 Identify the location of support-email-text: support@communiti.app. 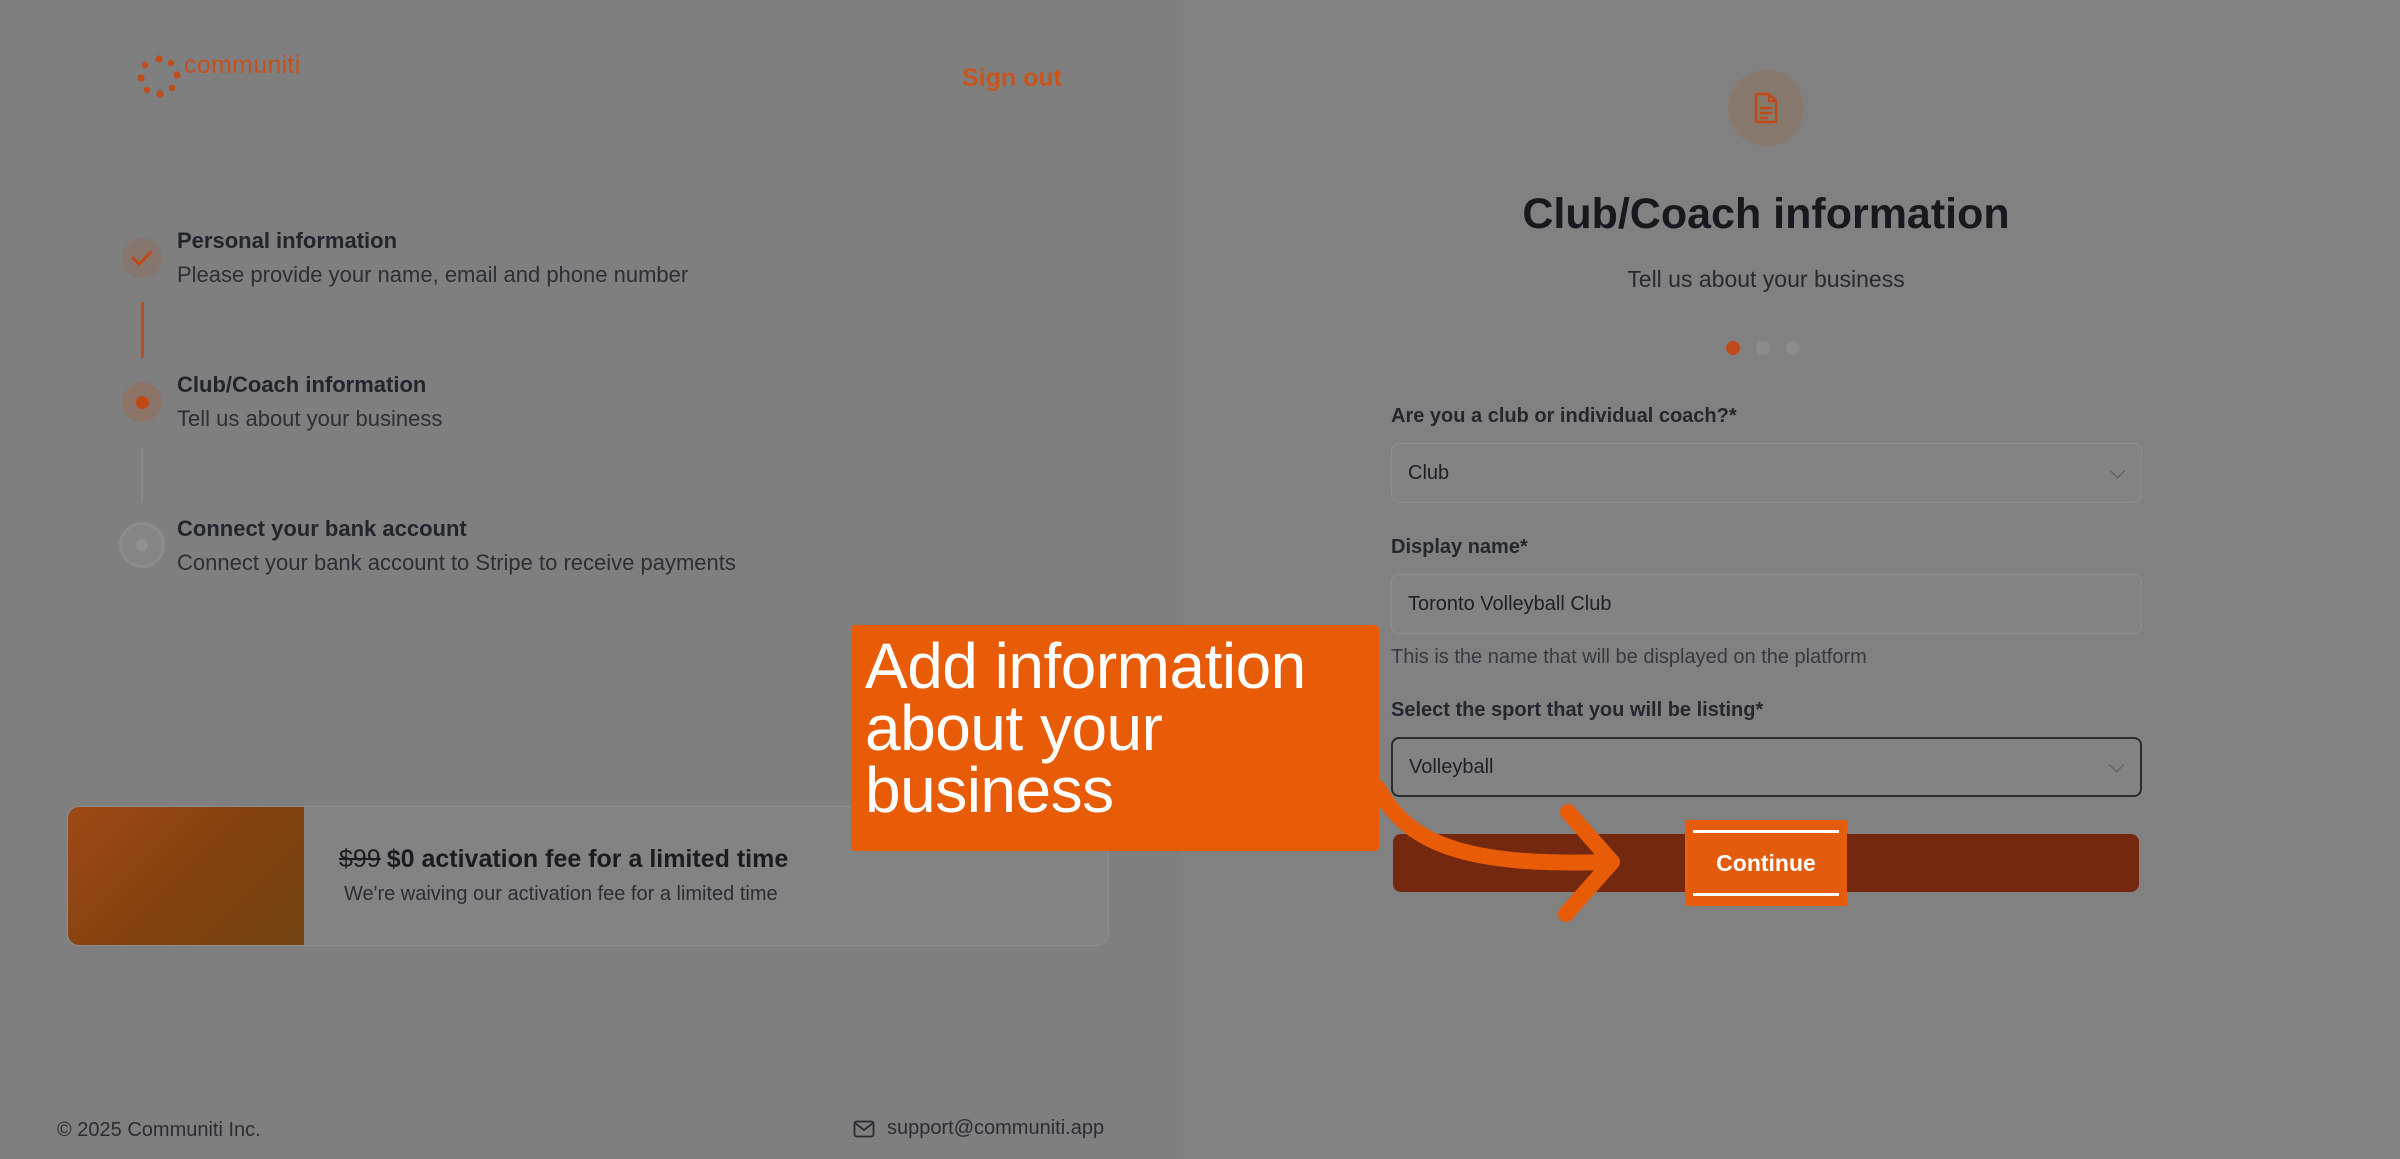
(996, 1128).